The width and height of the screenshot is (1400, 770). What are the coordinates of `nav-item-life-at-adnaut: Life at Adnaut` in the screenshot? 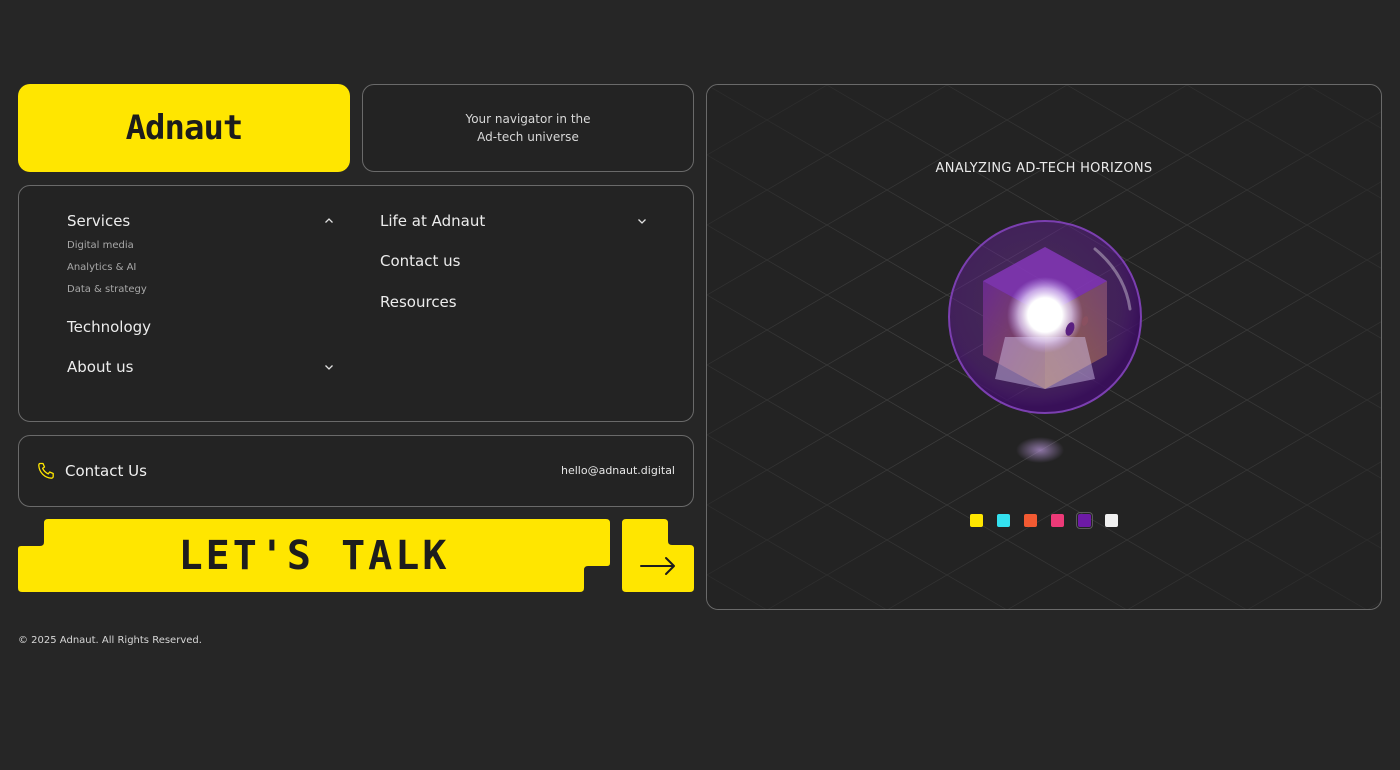 It's located at (514, 221).